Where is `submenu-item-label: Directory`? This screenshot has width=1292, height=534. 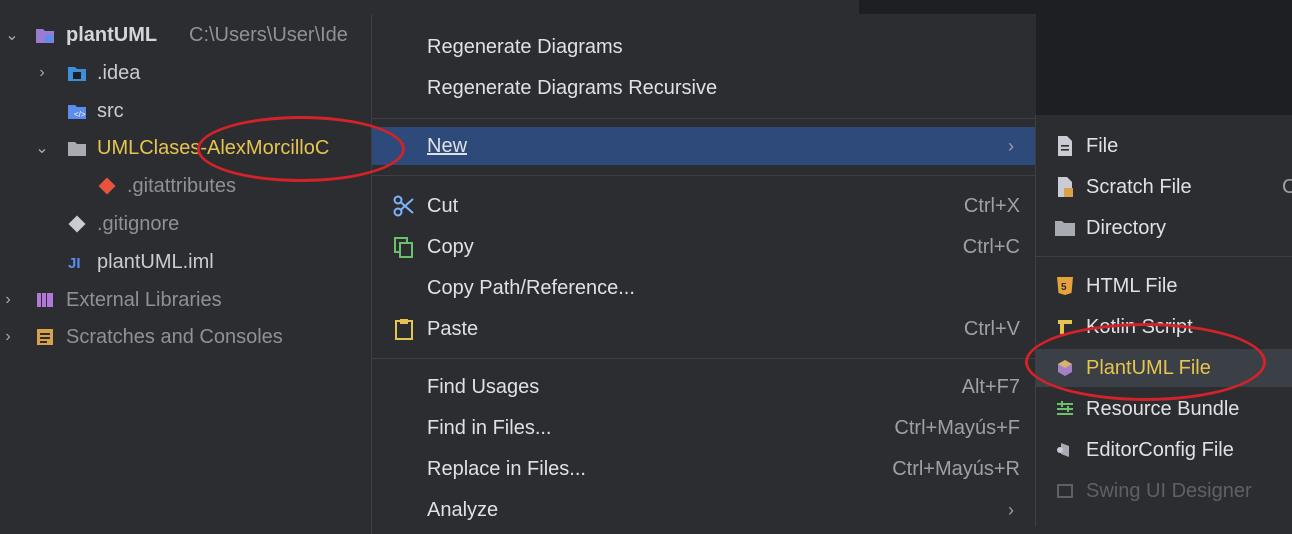
submenu-item-label: Directory is located at coordinates (1126, 227).